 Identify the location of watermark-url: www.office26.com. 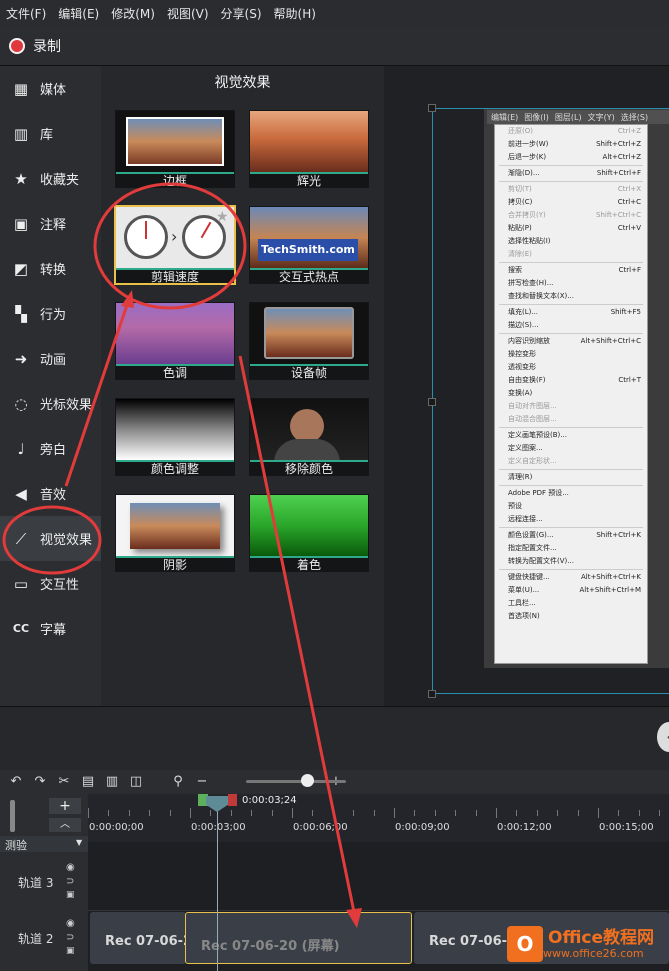
(593, 953).